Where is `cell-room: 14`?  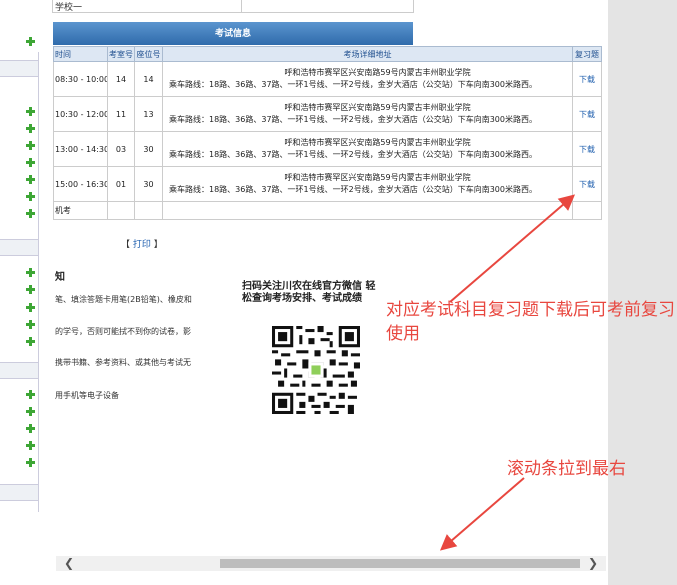
cell-room: 14 is located at coordinates (121, 79).